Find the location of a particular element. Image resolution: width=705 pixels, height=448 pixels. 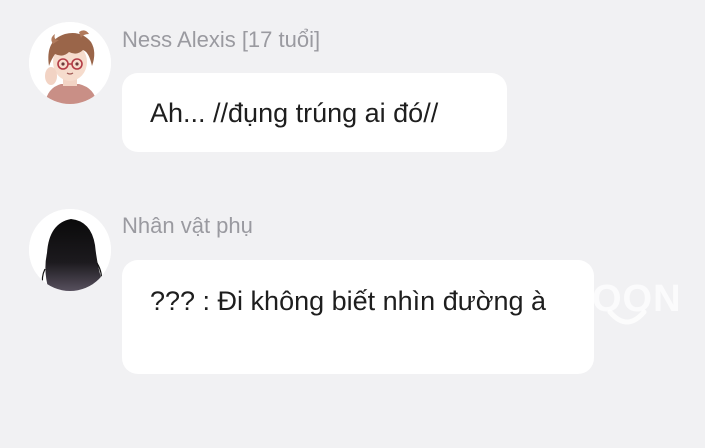

smile-icon is located at coordinates (627, 317).